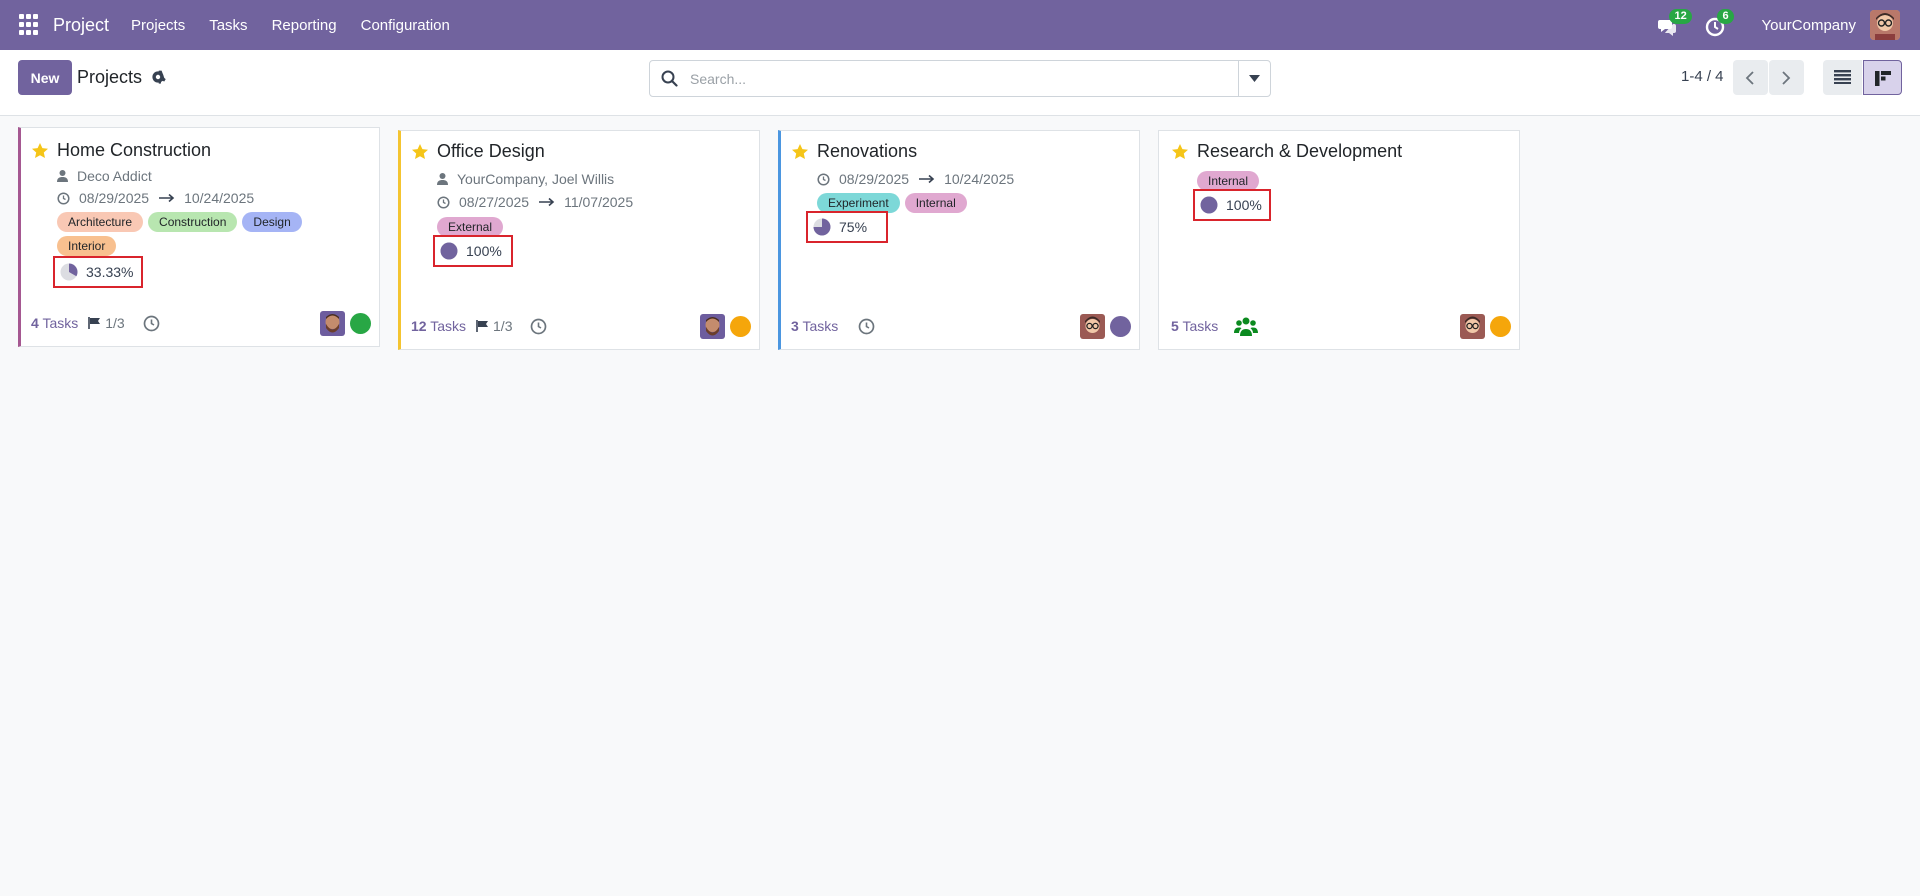  I want to click on tasks-count: 12, so click(419, 326).